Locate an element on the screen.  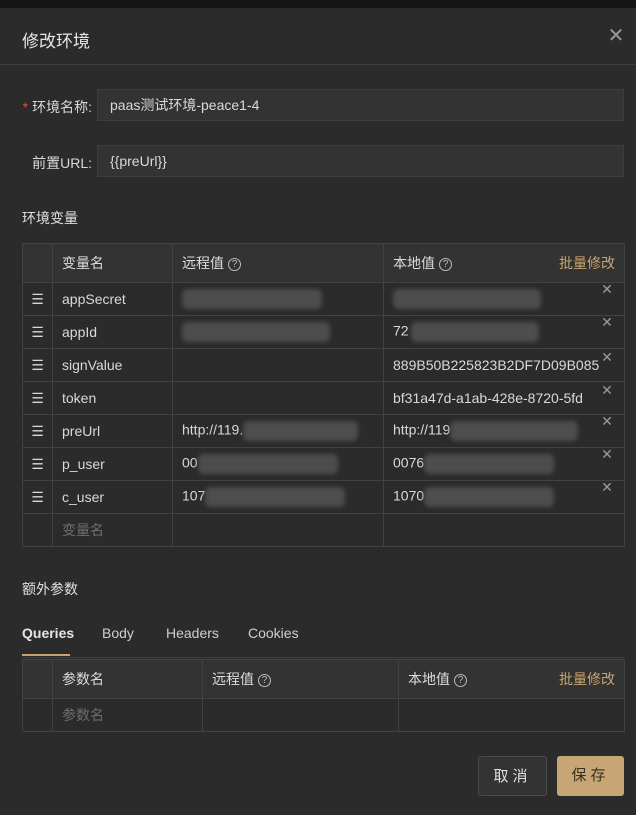
table-row: ☰ preUrl http://119. http://119 ✕ is located at coordinates (323, 431).